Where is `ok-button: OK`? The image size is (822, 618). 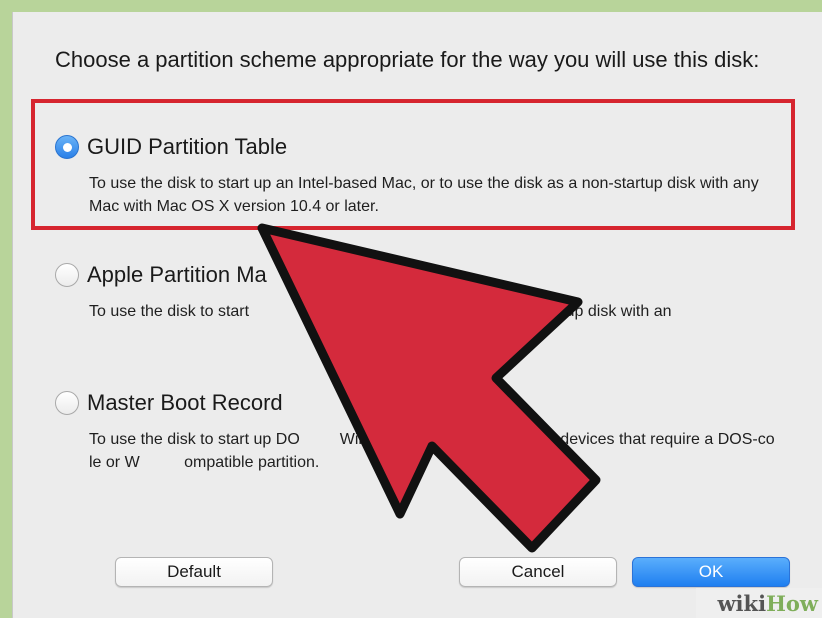
ok-button: OK is located at coordinates (711, 572).